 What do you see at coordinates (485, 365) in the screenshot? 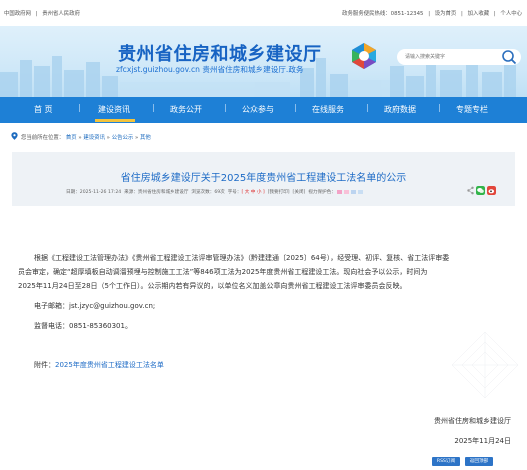
I see `background-pattern` at bounding box center [485, 365].